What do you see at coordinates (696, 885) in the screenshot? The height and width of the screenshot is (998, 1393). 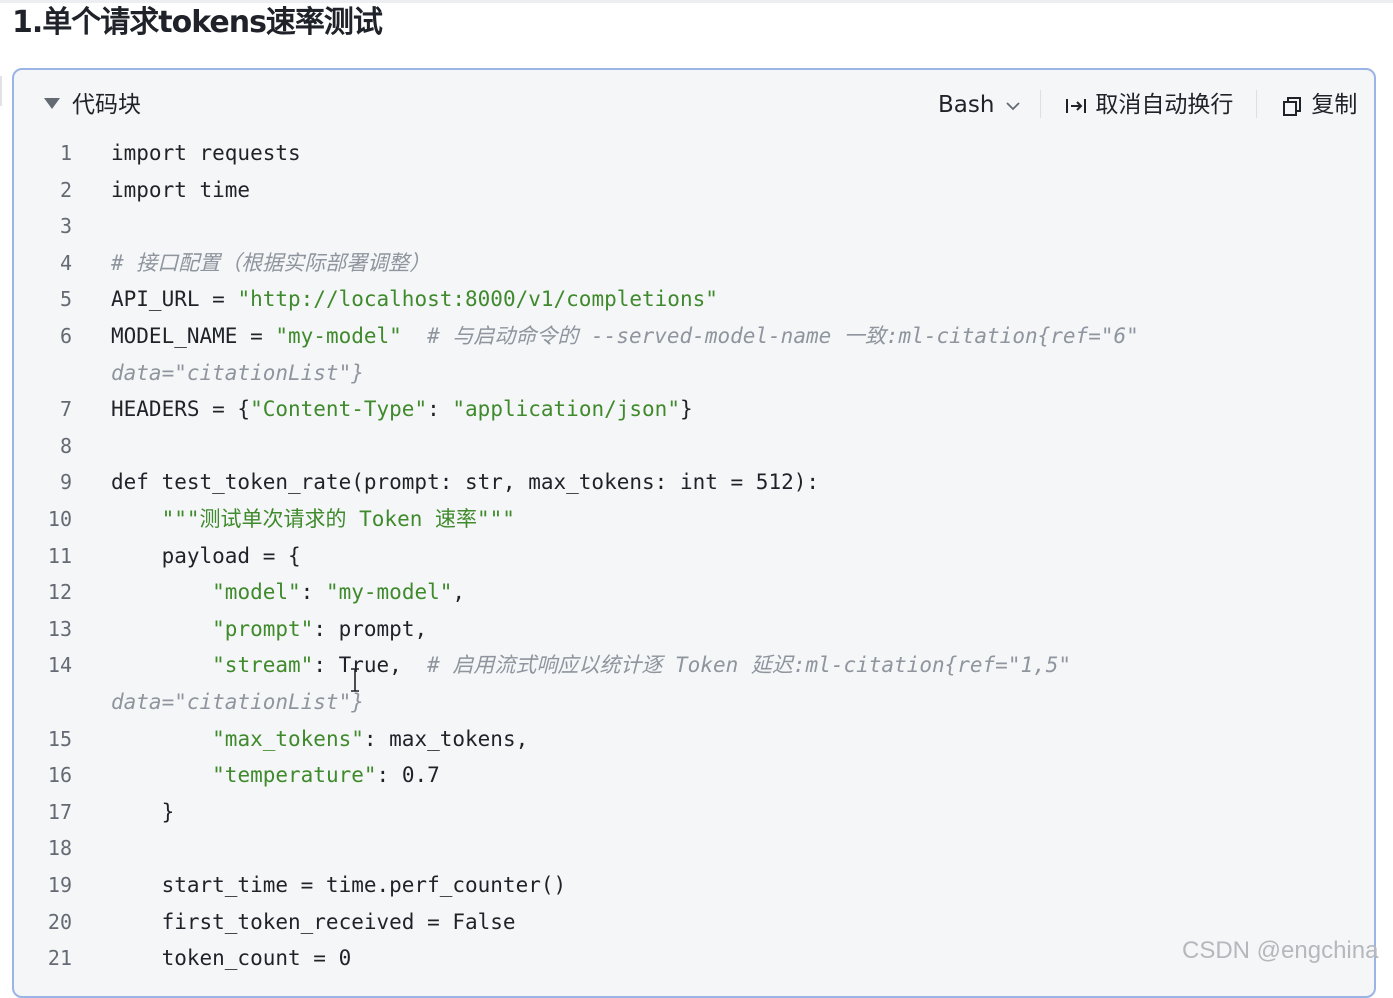 I see `code-line: 19 start_time = time.perf_counter()` at bounding box center [696, 885].